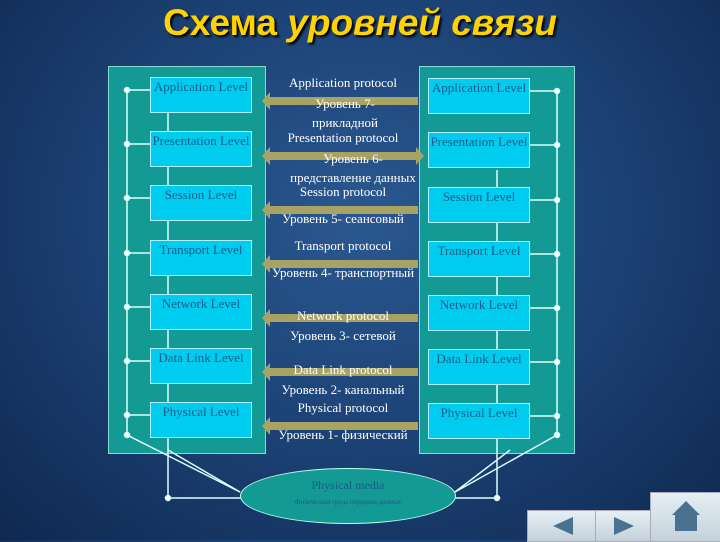 This screenshot has height=542, width=720. Describe the element at coordinates (343, 434) in the screenshot. I see `protocol-level-ru: Уровень 1- физический` at that location.